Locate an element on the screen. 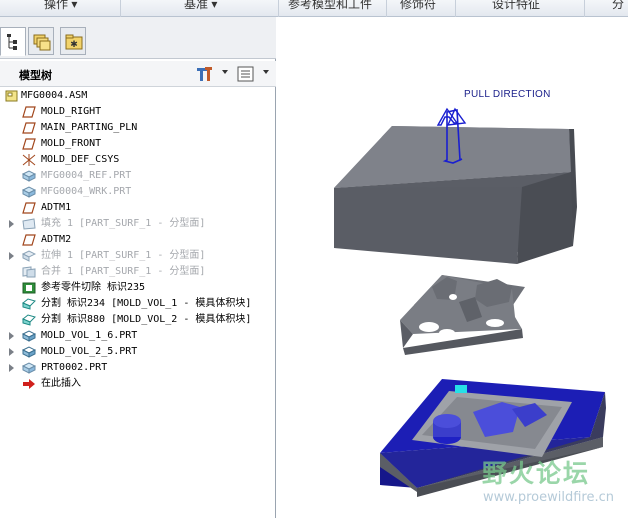 Image resolution: width=628 pixels, height=521 pixels. tree-item-label: MOLD_FRONT is located at coordinates (71, 143).